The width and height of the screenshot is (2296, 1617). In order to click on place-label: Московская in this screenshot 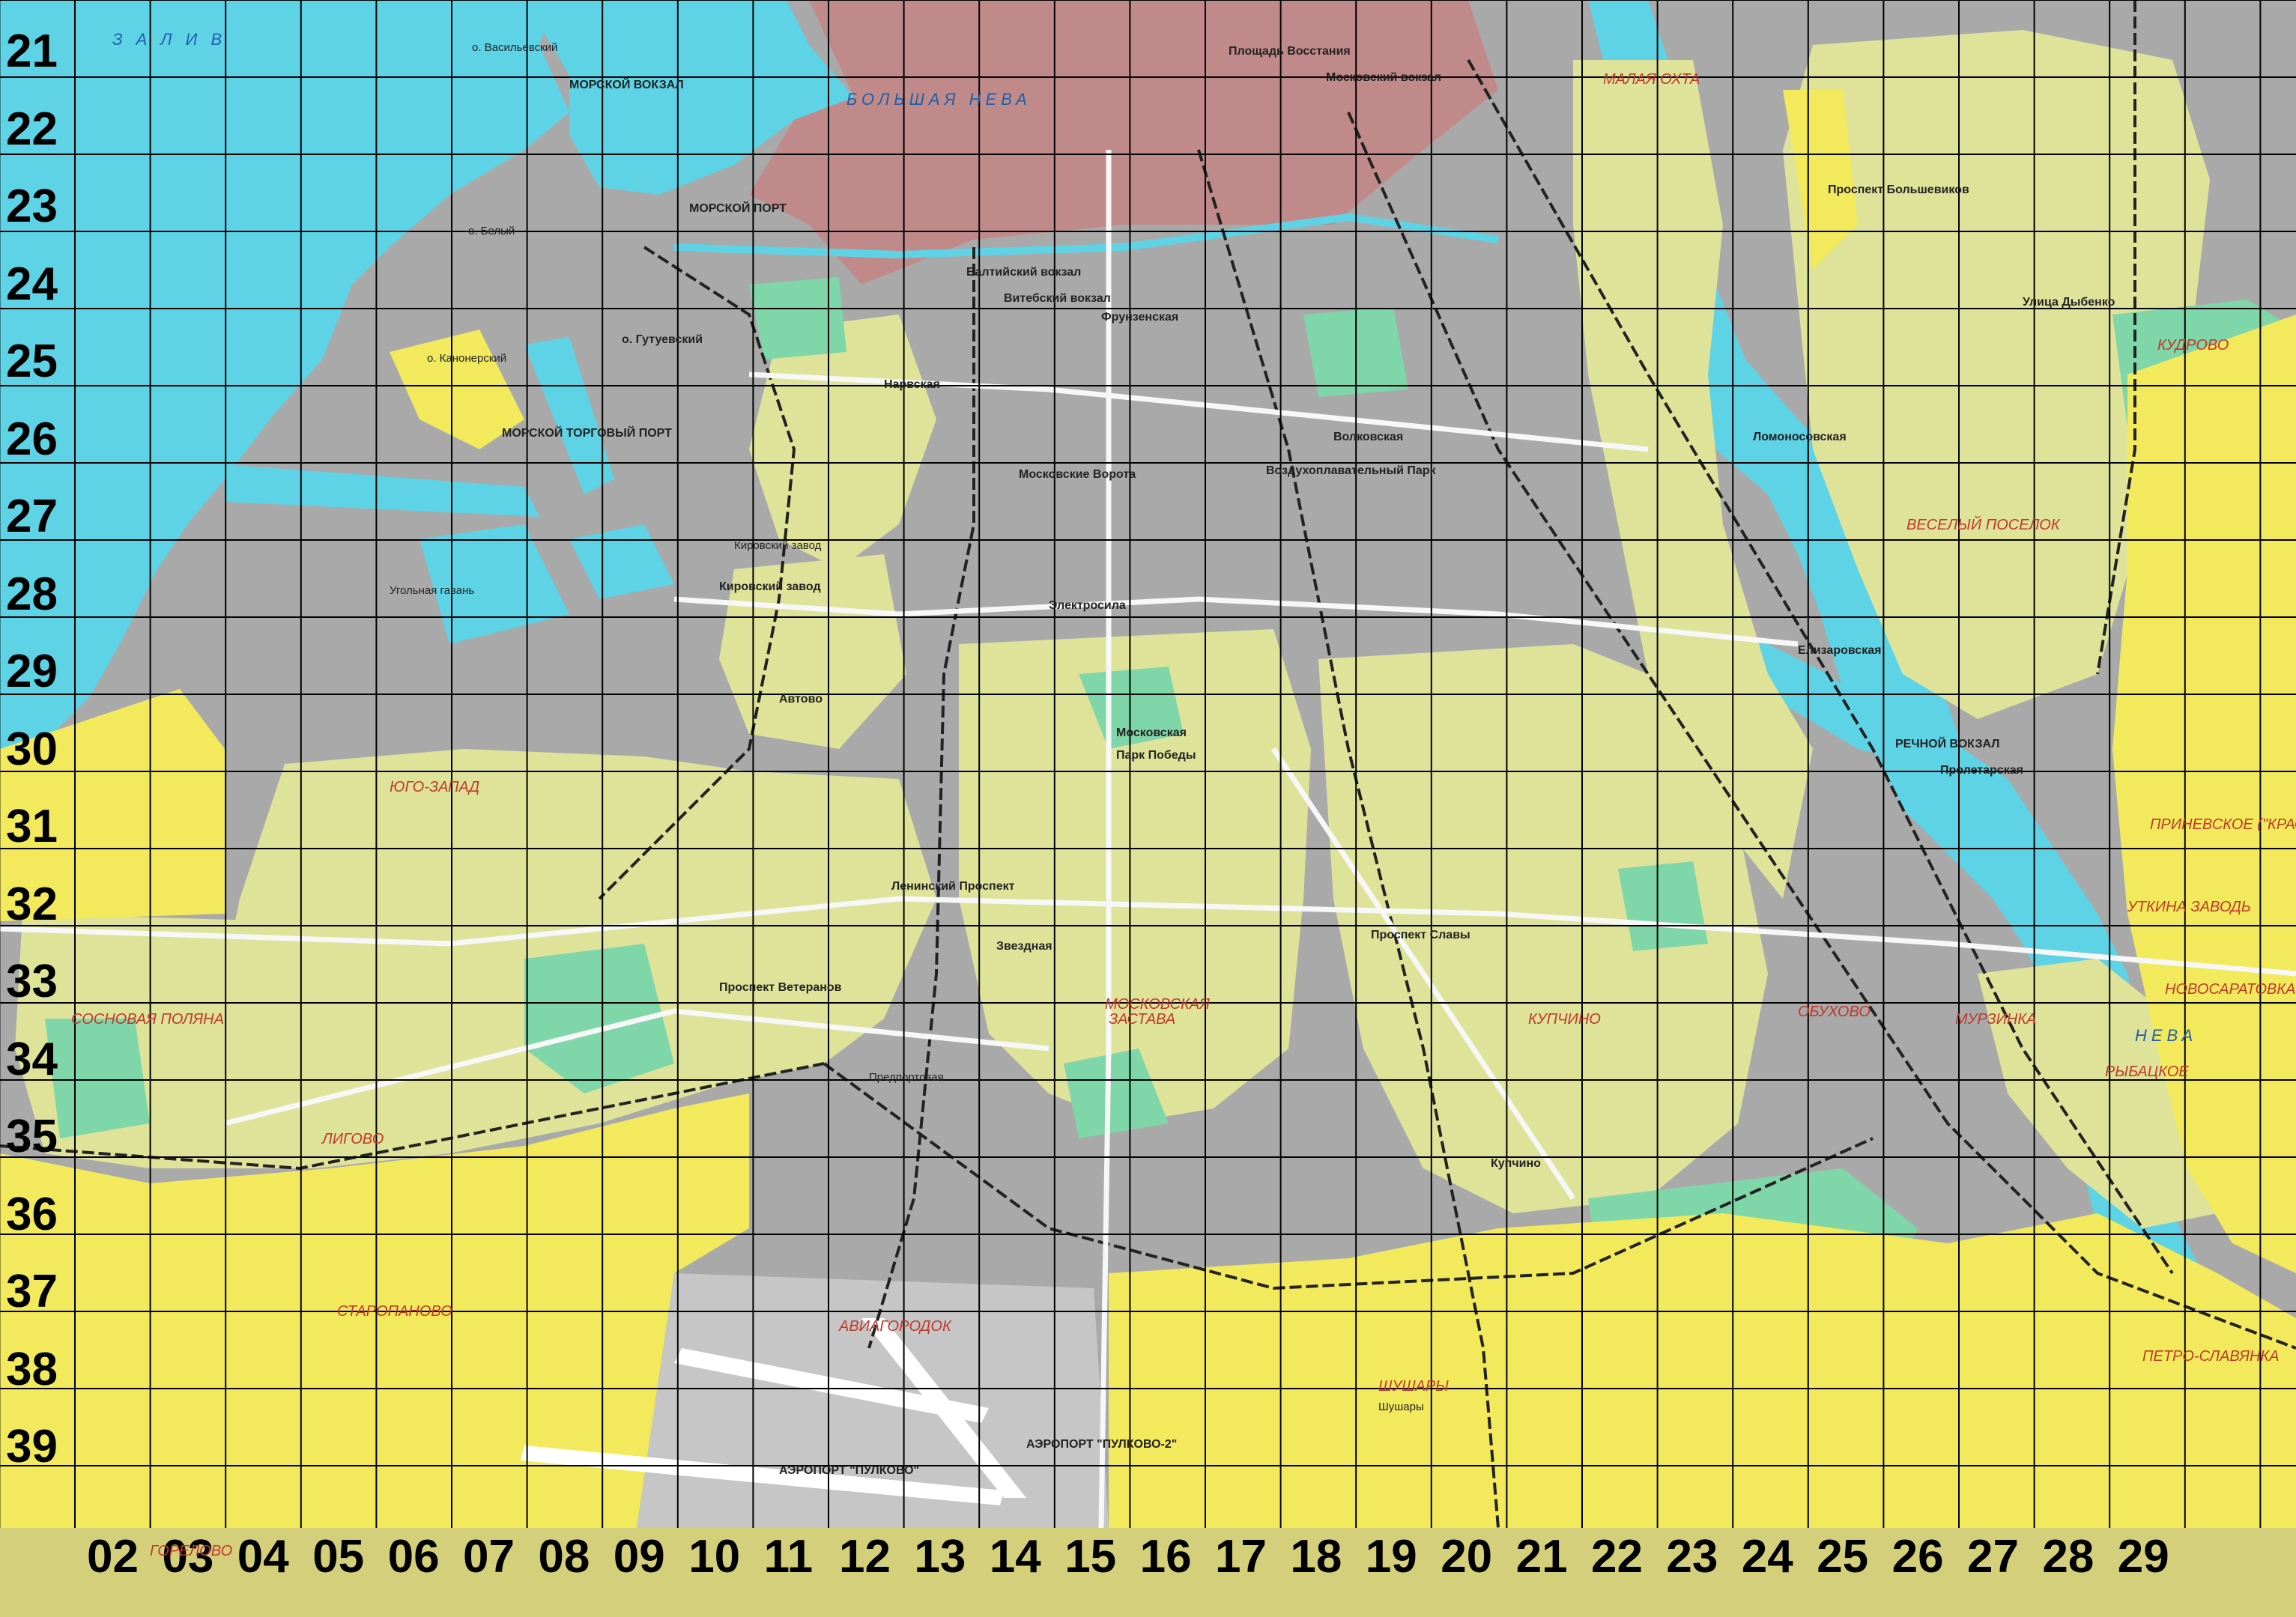, I will do `click(1151, 732)`.